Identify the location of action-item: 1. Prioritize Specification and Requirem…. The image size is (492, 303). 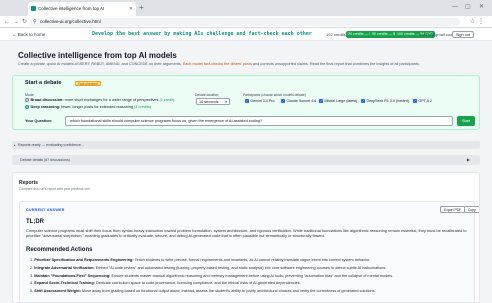
(200, 260).